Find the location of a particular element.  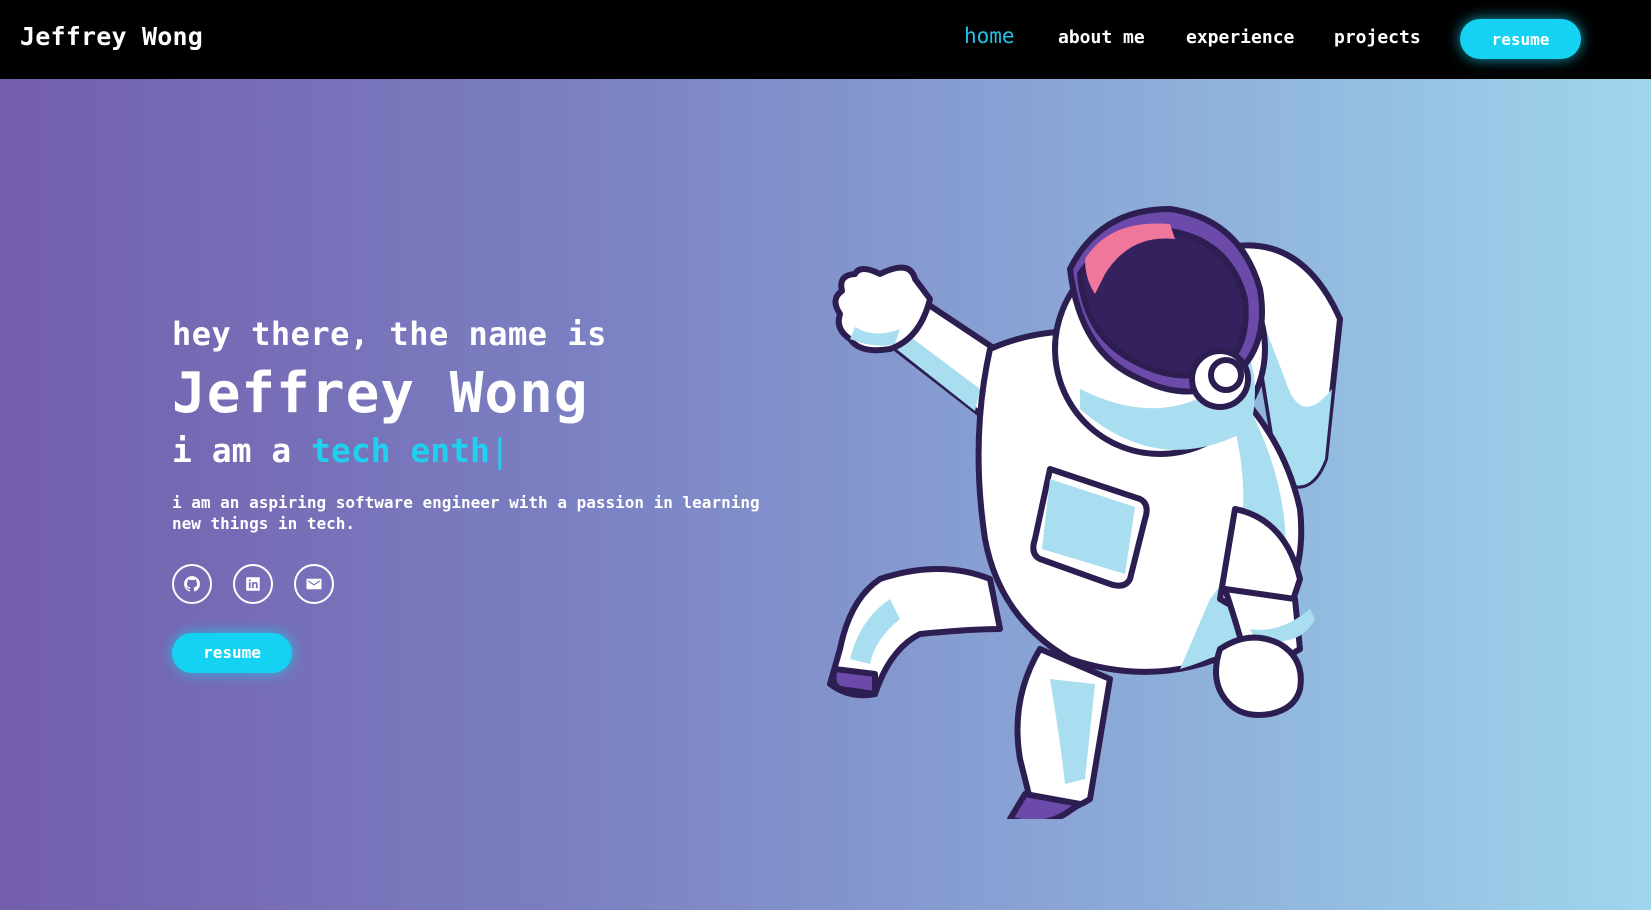

email-link is located at coordinates (314, 583).